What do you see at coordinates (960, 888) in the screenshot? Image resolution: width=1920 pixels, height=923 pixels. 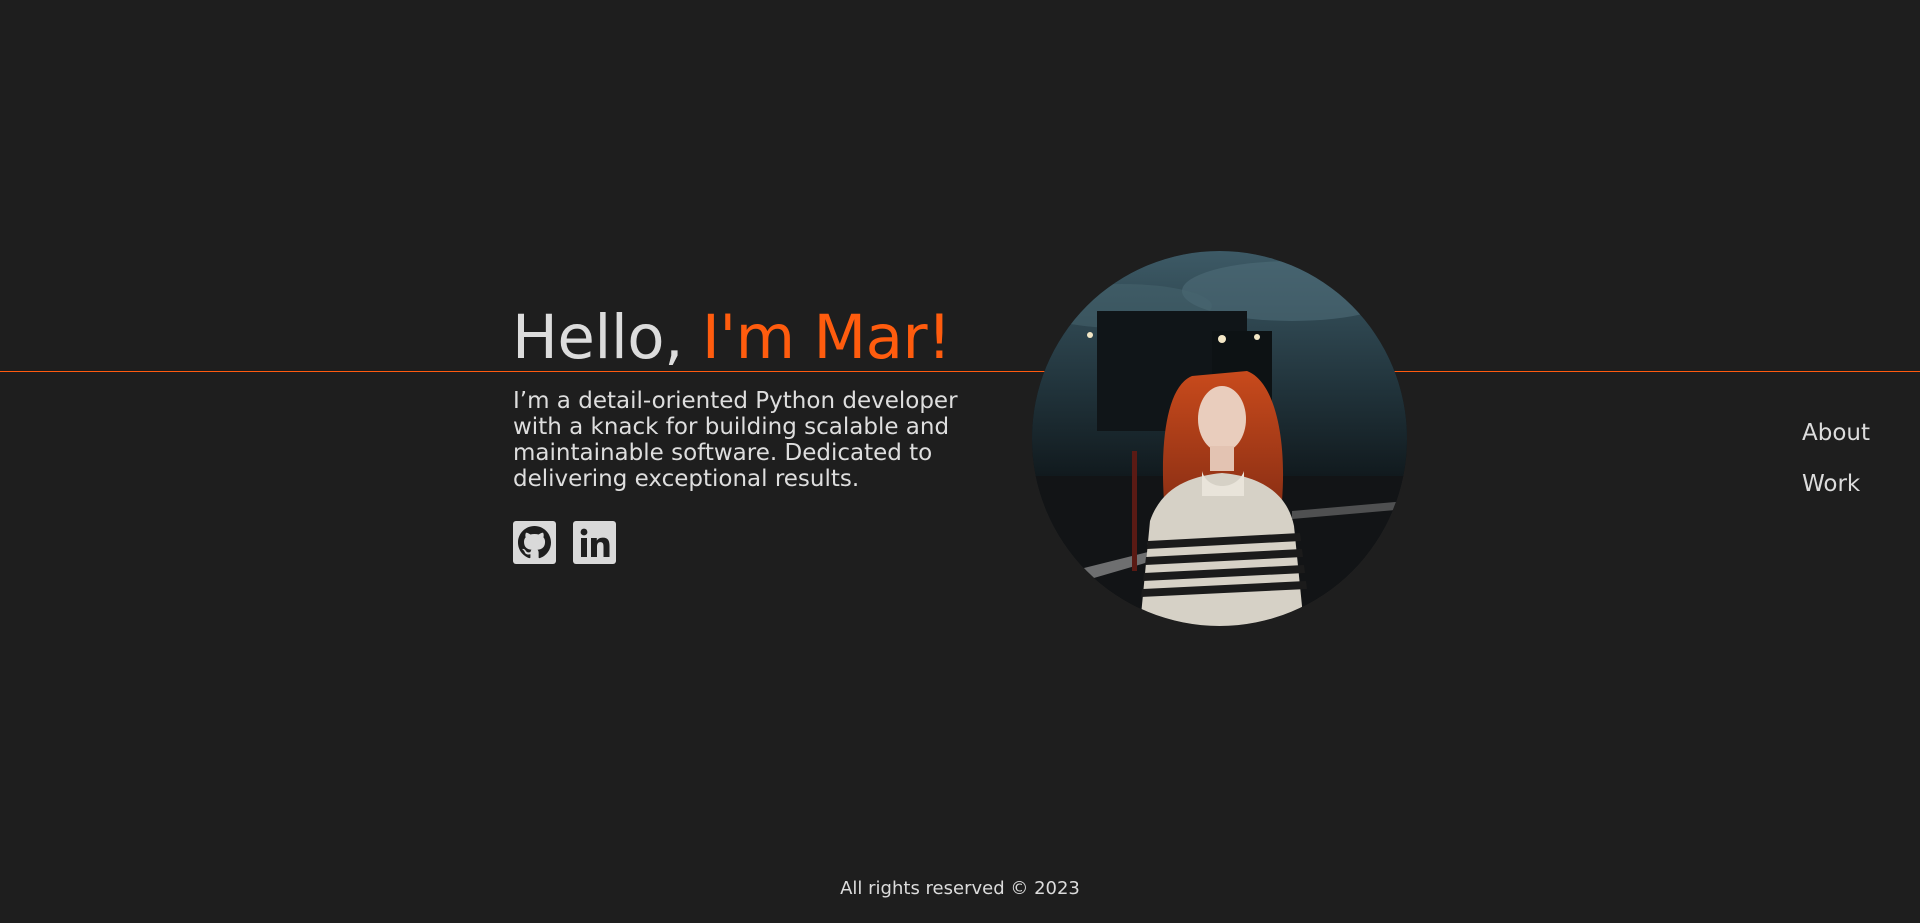 I see `footer-copyright: All rights reserved © 2023` at bounding box center [960, 888].